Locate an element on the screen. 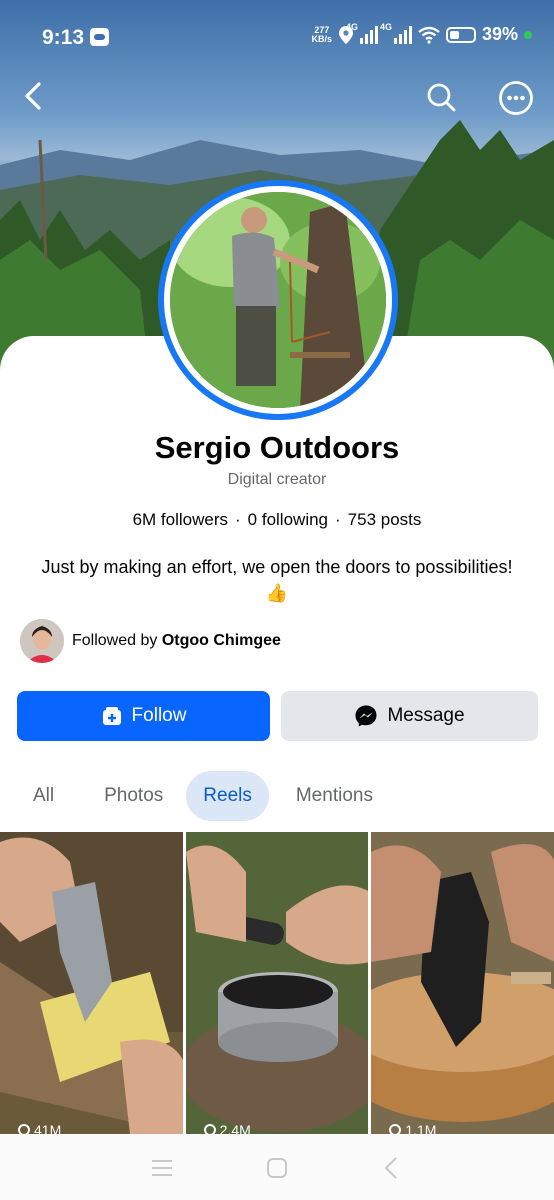 This screenshot has height=1200, width=554. signal-sim2-icon: 4G is located at coordinates (396, 33).